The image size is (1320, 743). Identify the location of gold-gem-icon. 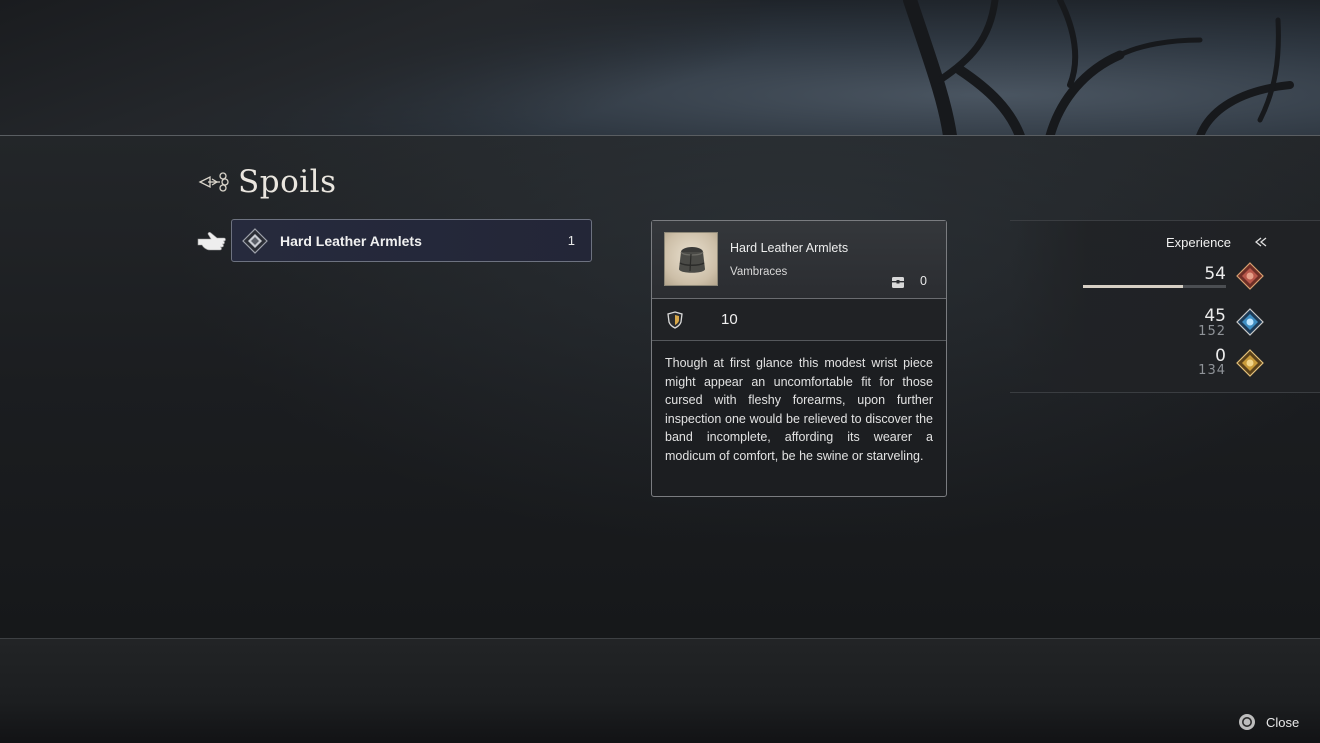
(1250, 363).